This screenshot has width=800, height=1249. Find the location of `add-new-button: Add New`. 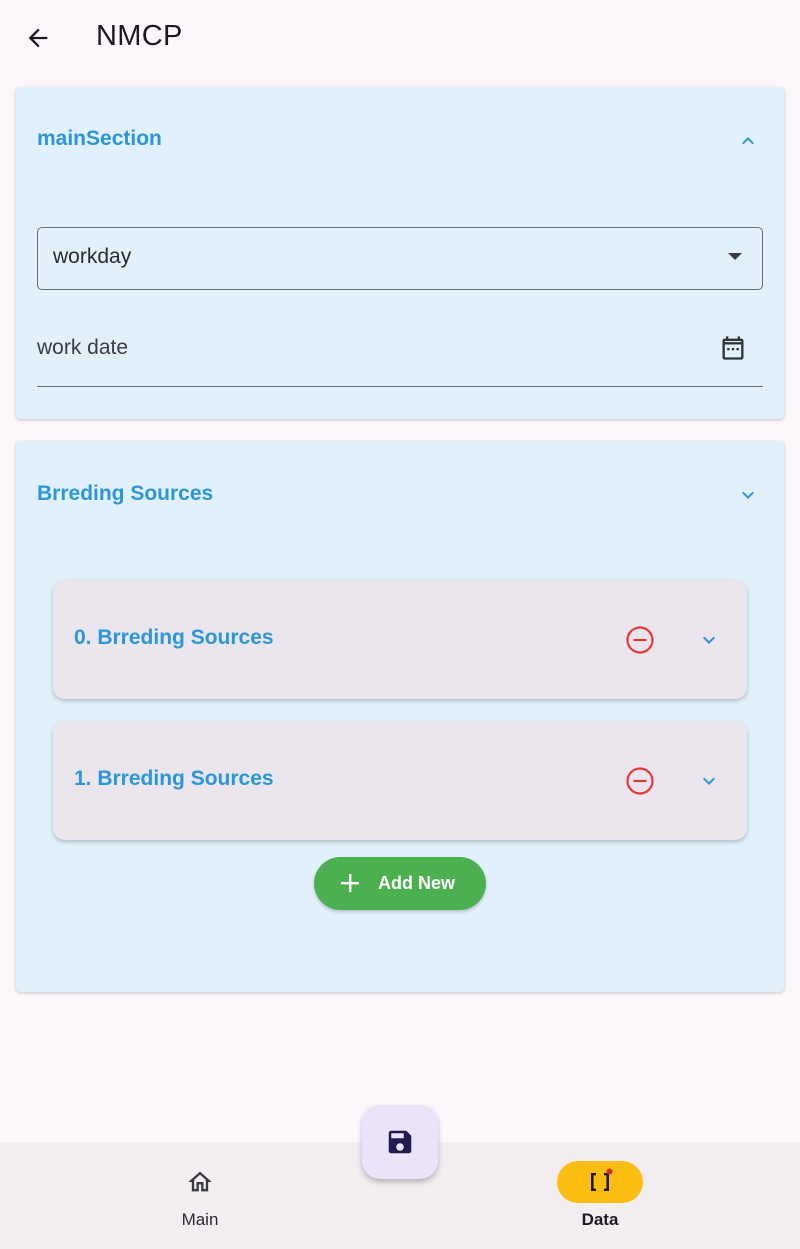

add-new-button: Add New is located at coordinates (400, 883).